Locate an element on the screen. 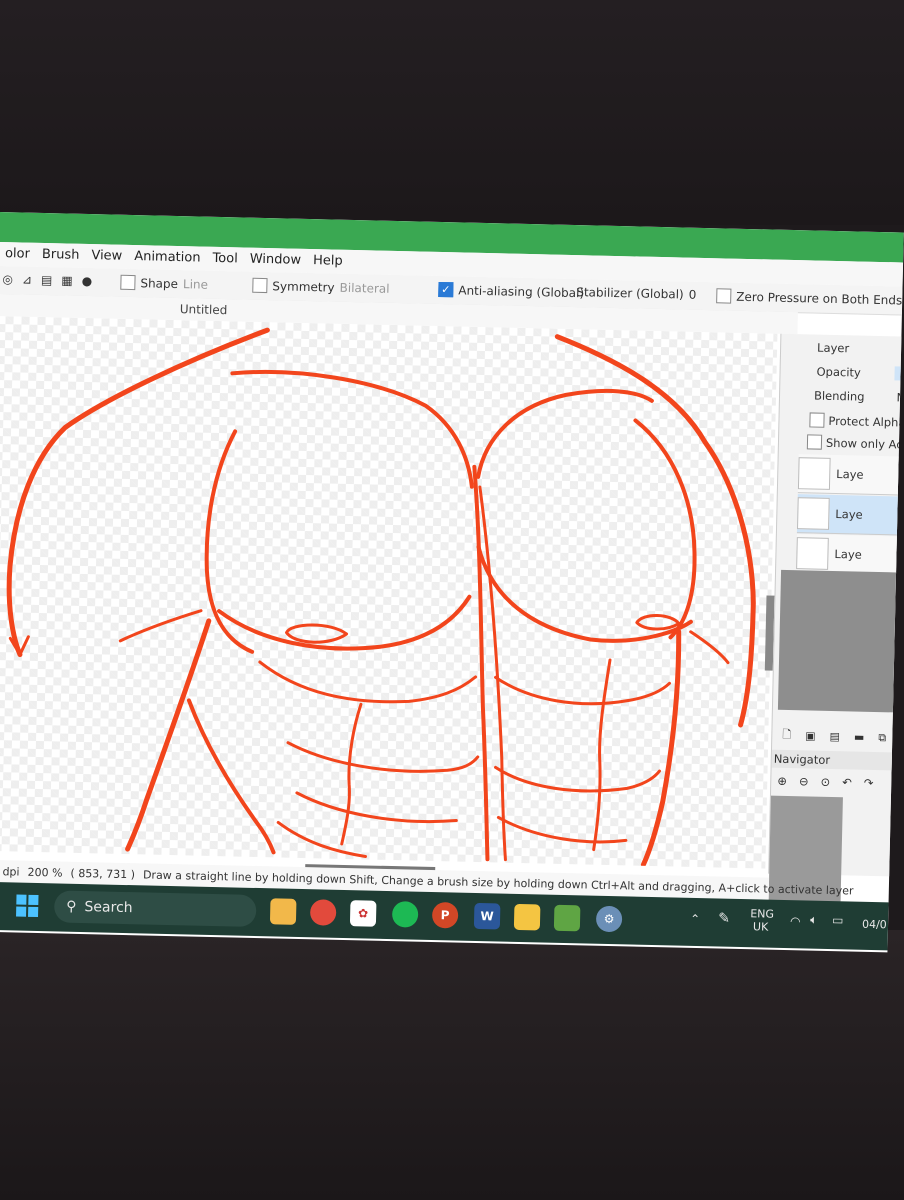 The image size is (904, 1200). menu-help: Help is located at coordinates (328, 261).